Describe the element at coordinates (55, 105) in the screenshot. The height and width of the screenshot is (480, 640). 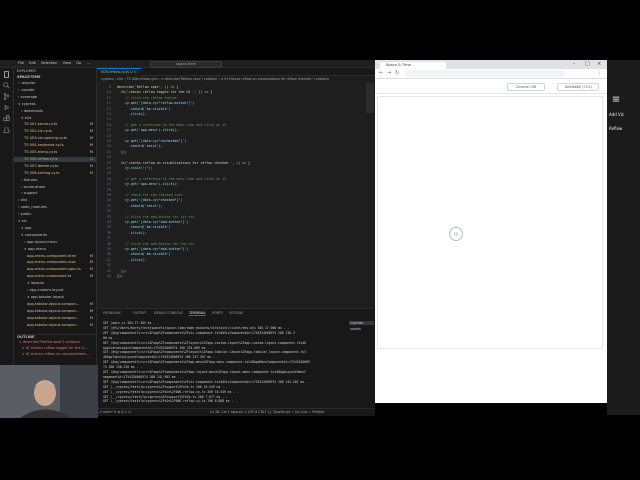
I see `file-tree-item: ∨ cypress` at that location.